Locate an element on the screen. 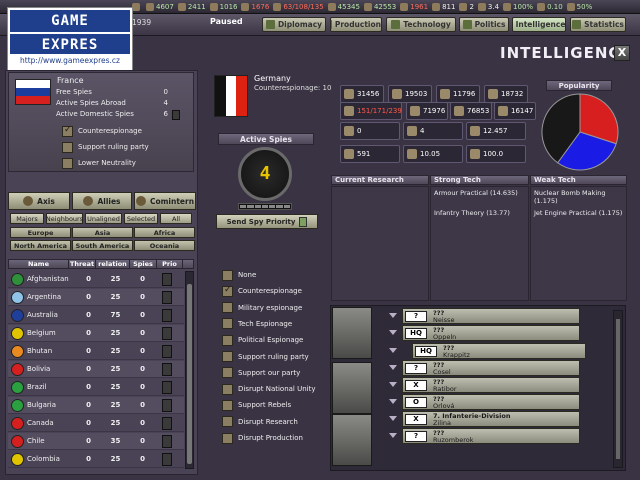 The image size is (640, 480). table-row: Bulgaria 0 25 0 is located at coordinates (96, 405).